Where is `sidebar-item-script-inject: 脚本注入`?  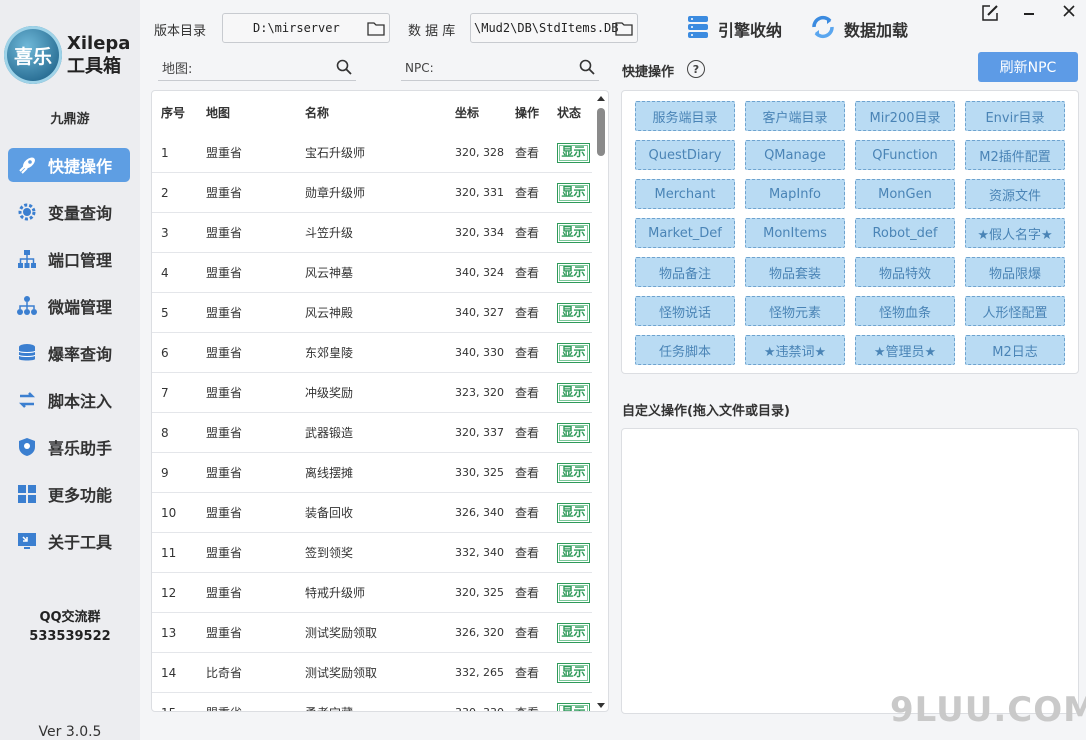
sidebar-item-script-inject: 脚本注入 is located at coordinates (69, 400).